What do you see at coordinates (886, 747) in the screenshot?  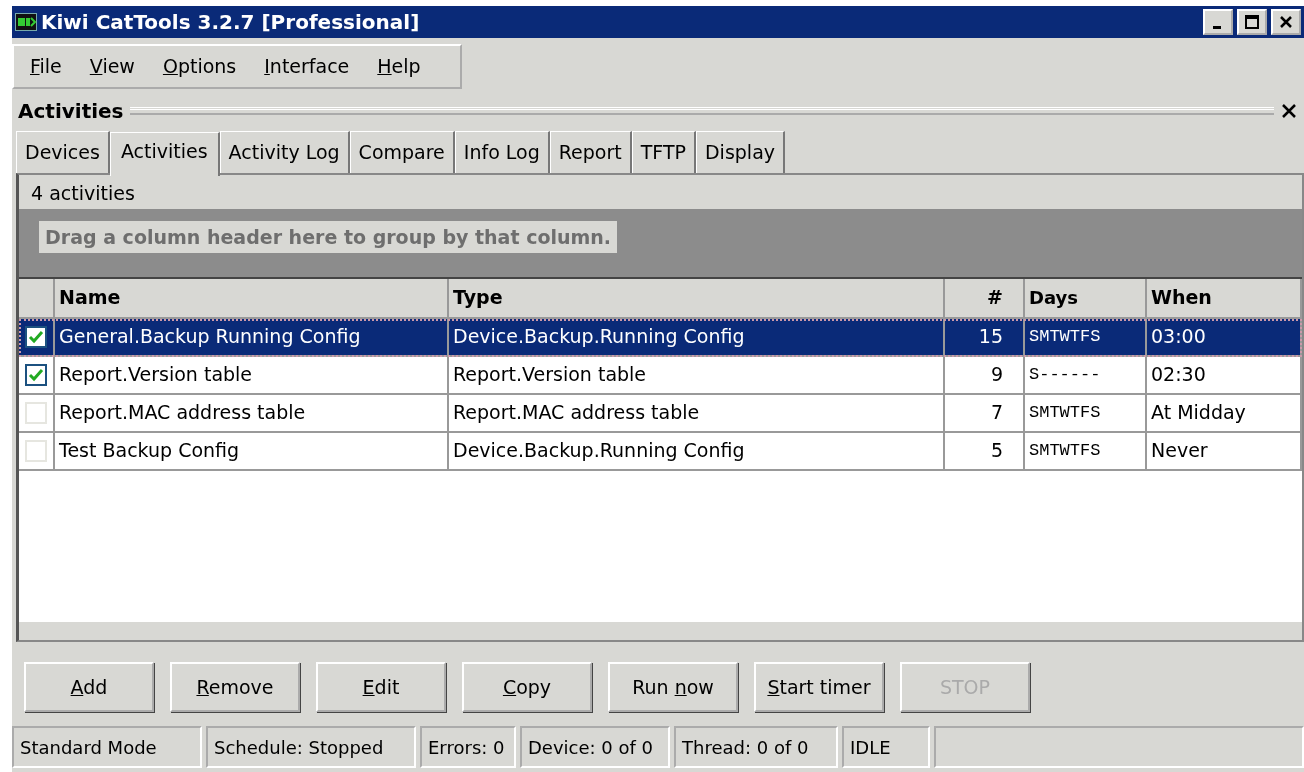 I see `status-panel: IDLE` at bounding box center [886, 747].